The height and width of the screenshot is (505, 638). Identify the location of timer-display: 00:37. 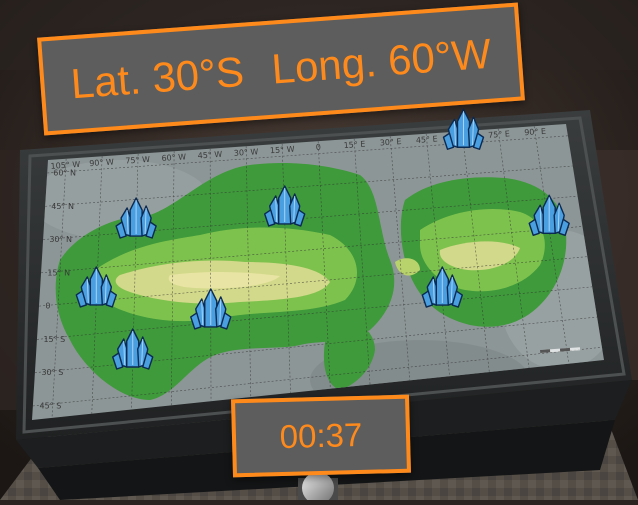
(321, 436).